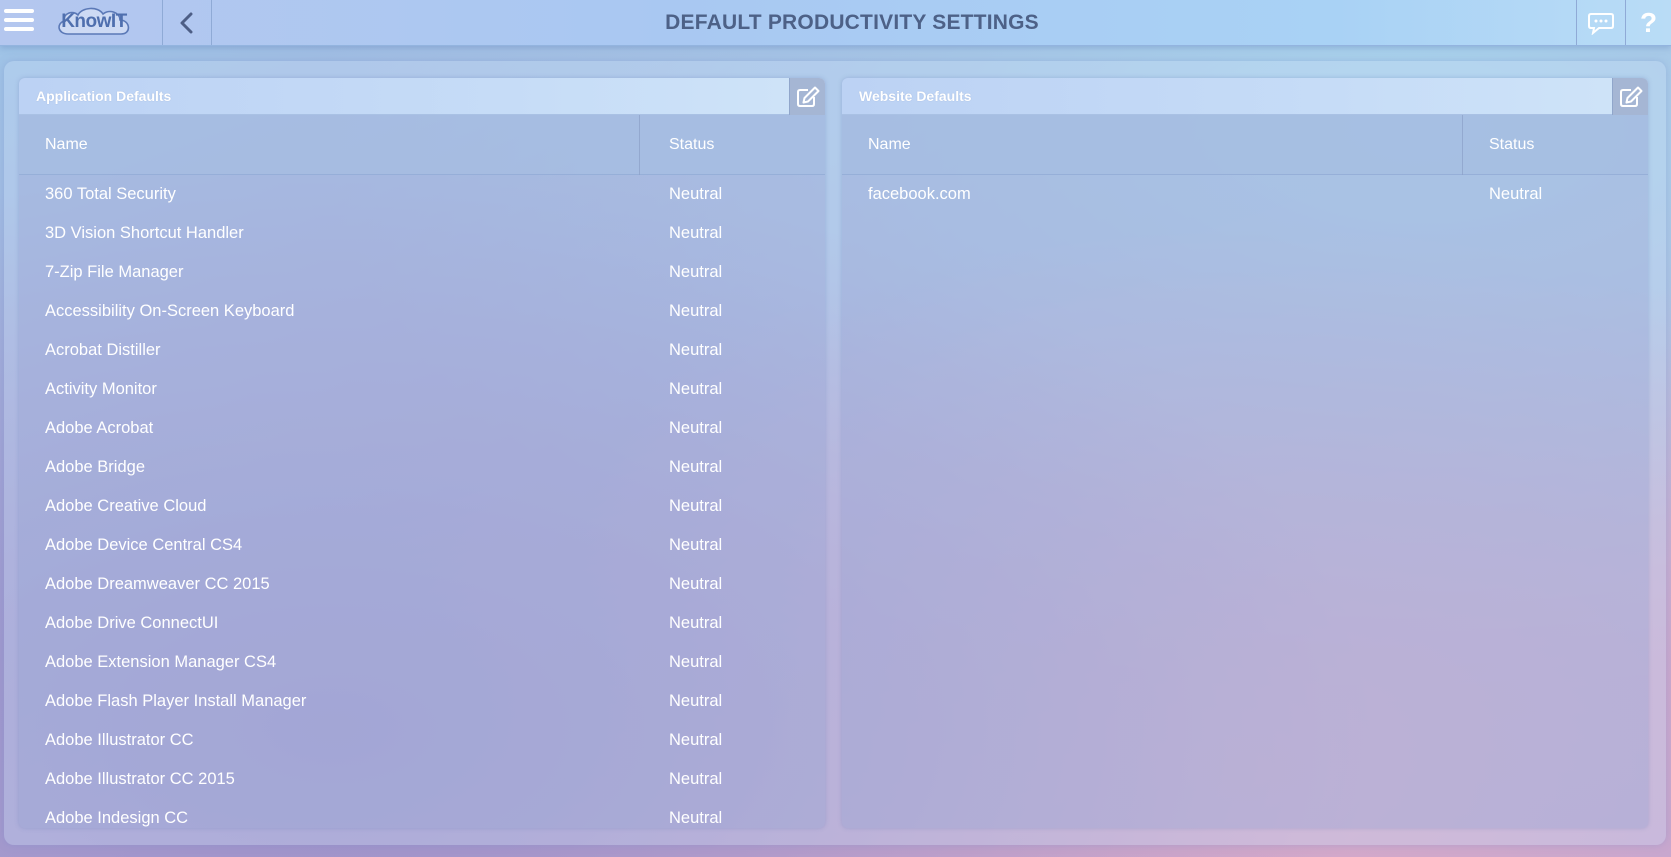 This screenshot has height=857, width=1671. I want to click on row-name: 7-Zip File Manager, so click(114, 272).